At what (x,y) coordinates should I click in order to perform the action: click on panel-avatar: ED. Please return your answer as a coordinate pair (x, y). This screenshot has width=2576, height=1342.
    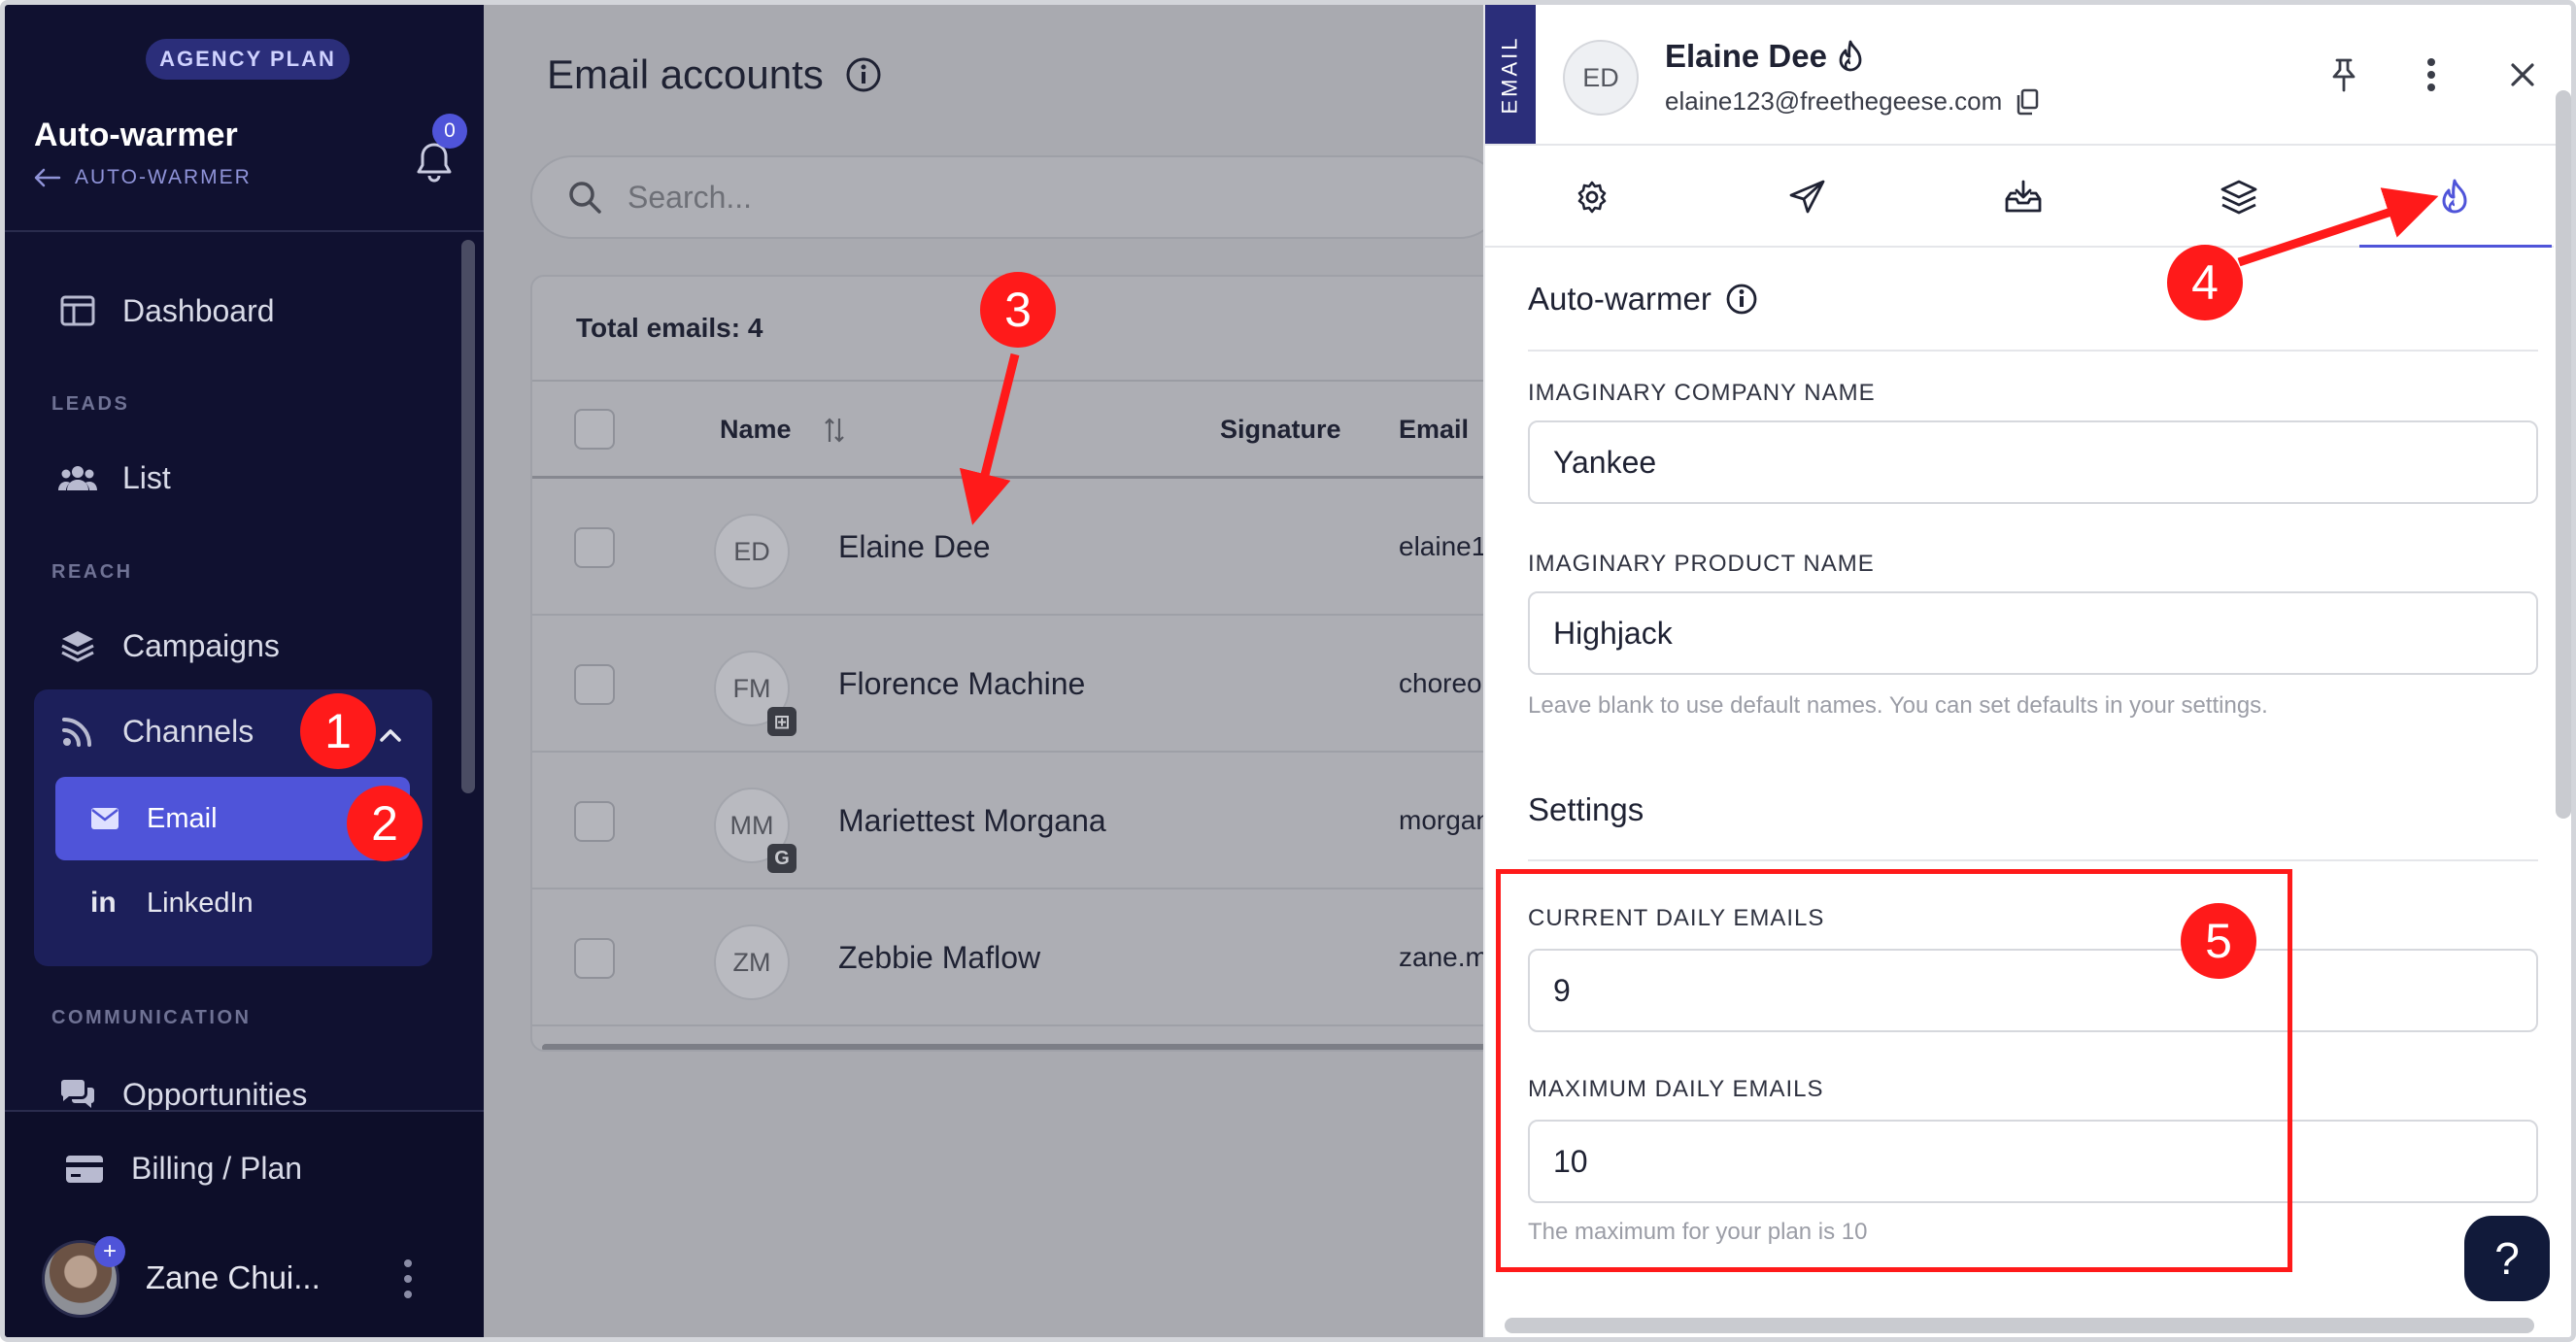
    Looking at the image, I should click on (1601, 78).